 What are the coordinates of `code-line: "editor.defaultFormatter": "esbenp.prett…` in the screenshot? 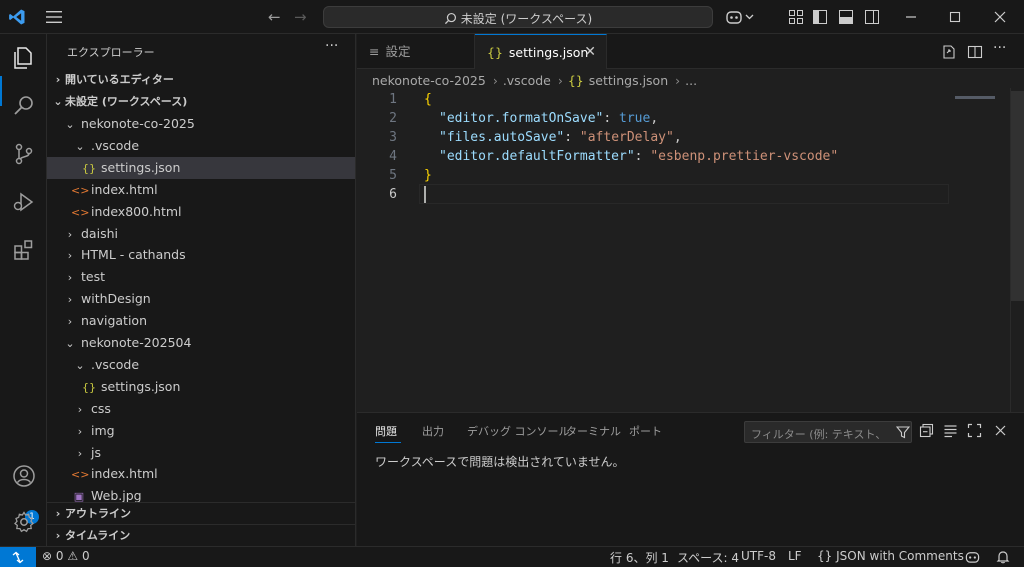 It's located at (638, 156).